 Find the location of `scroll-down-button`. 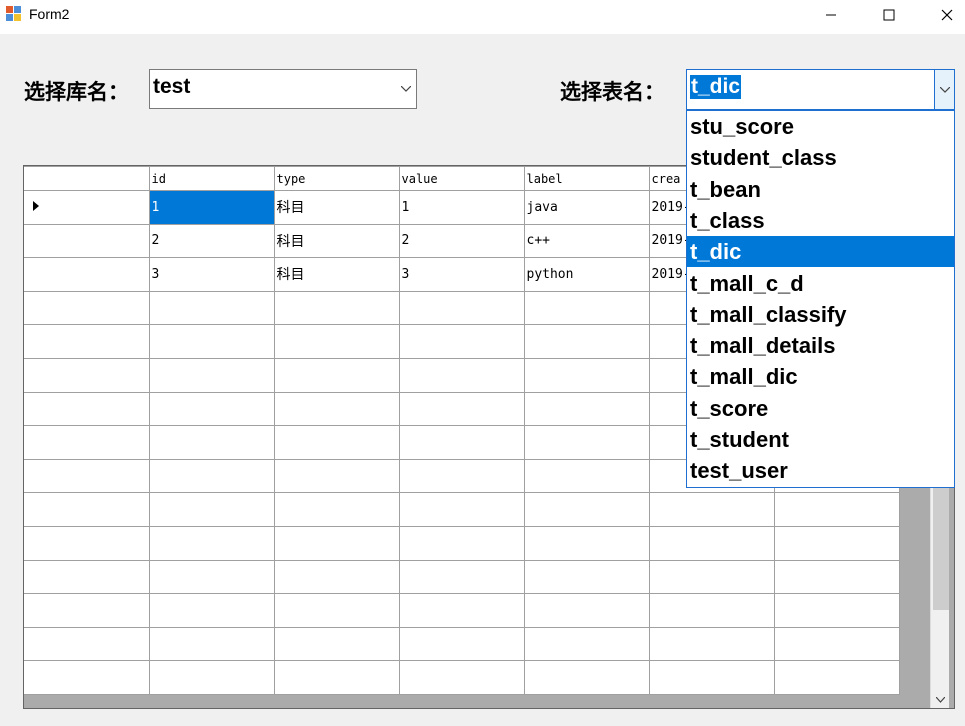

scroll-down-button is located at coordinates (940, 699).